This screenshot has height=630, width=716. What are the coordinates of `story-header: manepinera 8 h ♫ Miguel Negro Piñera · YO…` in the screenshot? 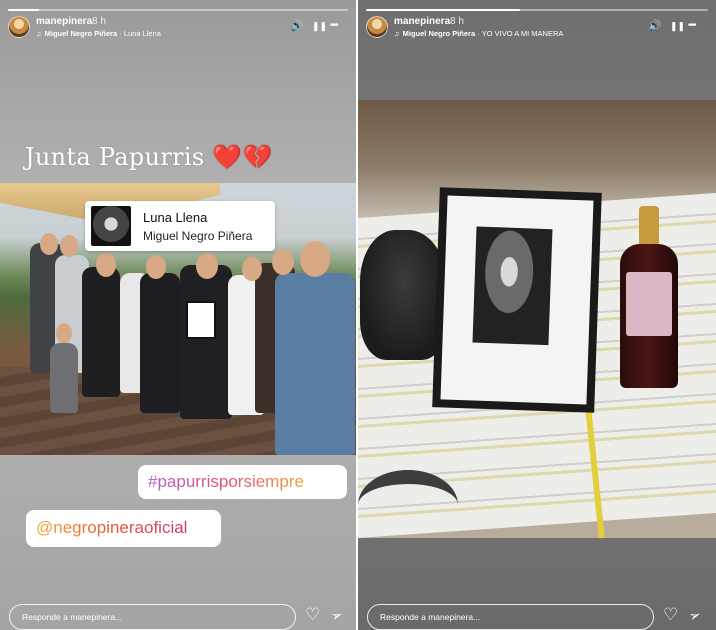 It's located at (537, 29).